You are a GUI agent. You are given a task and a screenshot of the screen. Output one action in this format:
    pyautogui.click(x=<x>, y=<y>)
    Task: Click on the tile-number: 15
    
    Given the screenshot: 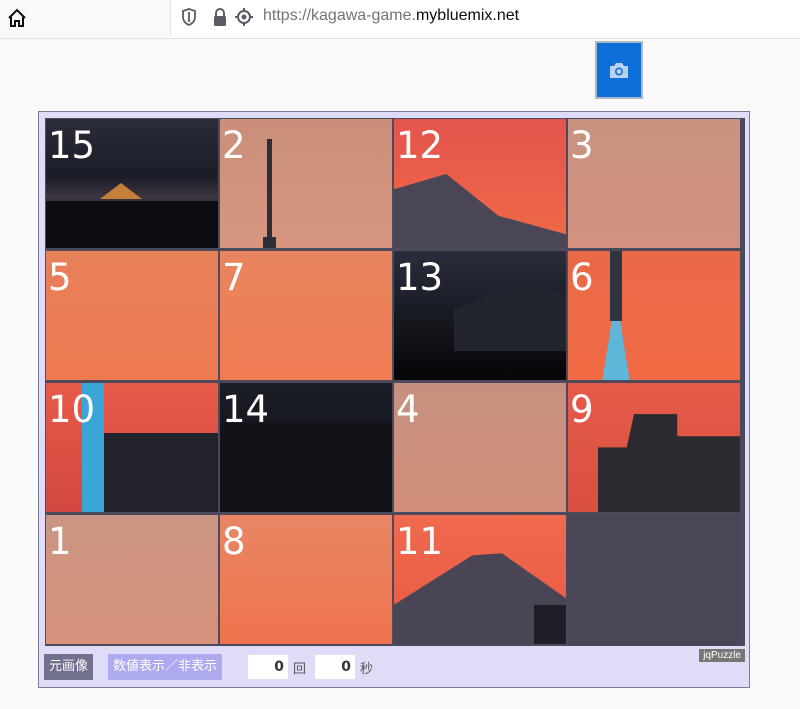 What is the action you would take?
    pyautogui.click(x=72, y=145)
    